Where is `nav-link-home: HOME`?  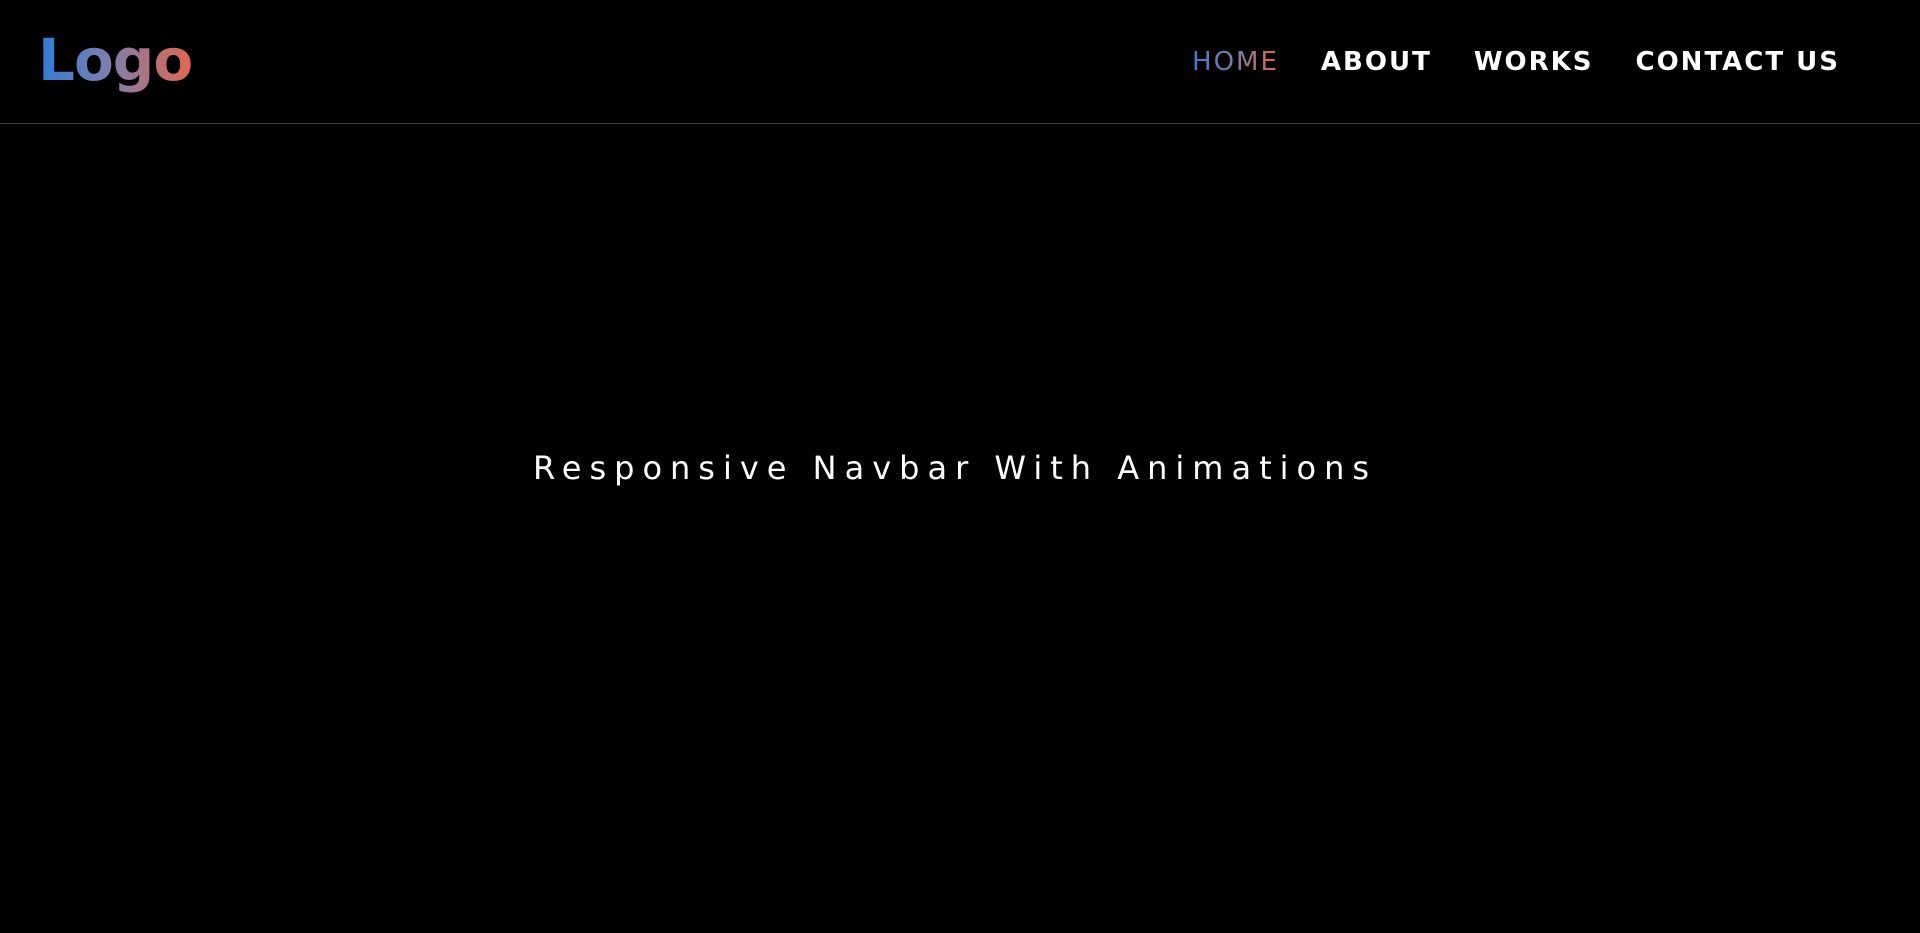 nav-link-home: HOME is located at coordinates (1235, 62).